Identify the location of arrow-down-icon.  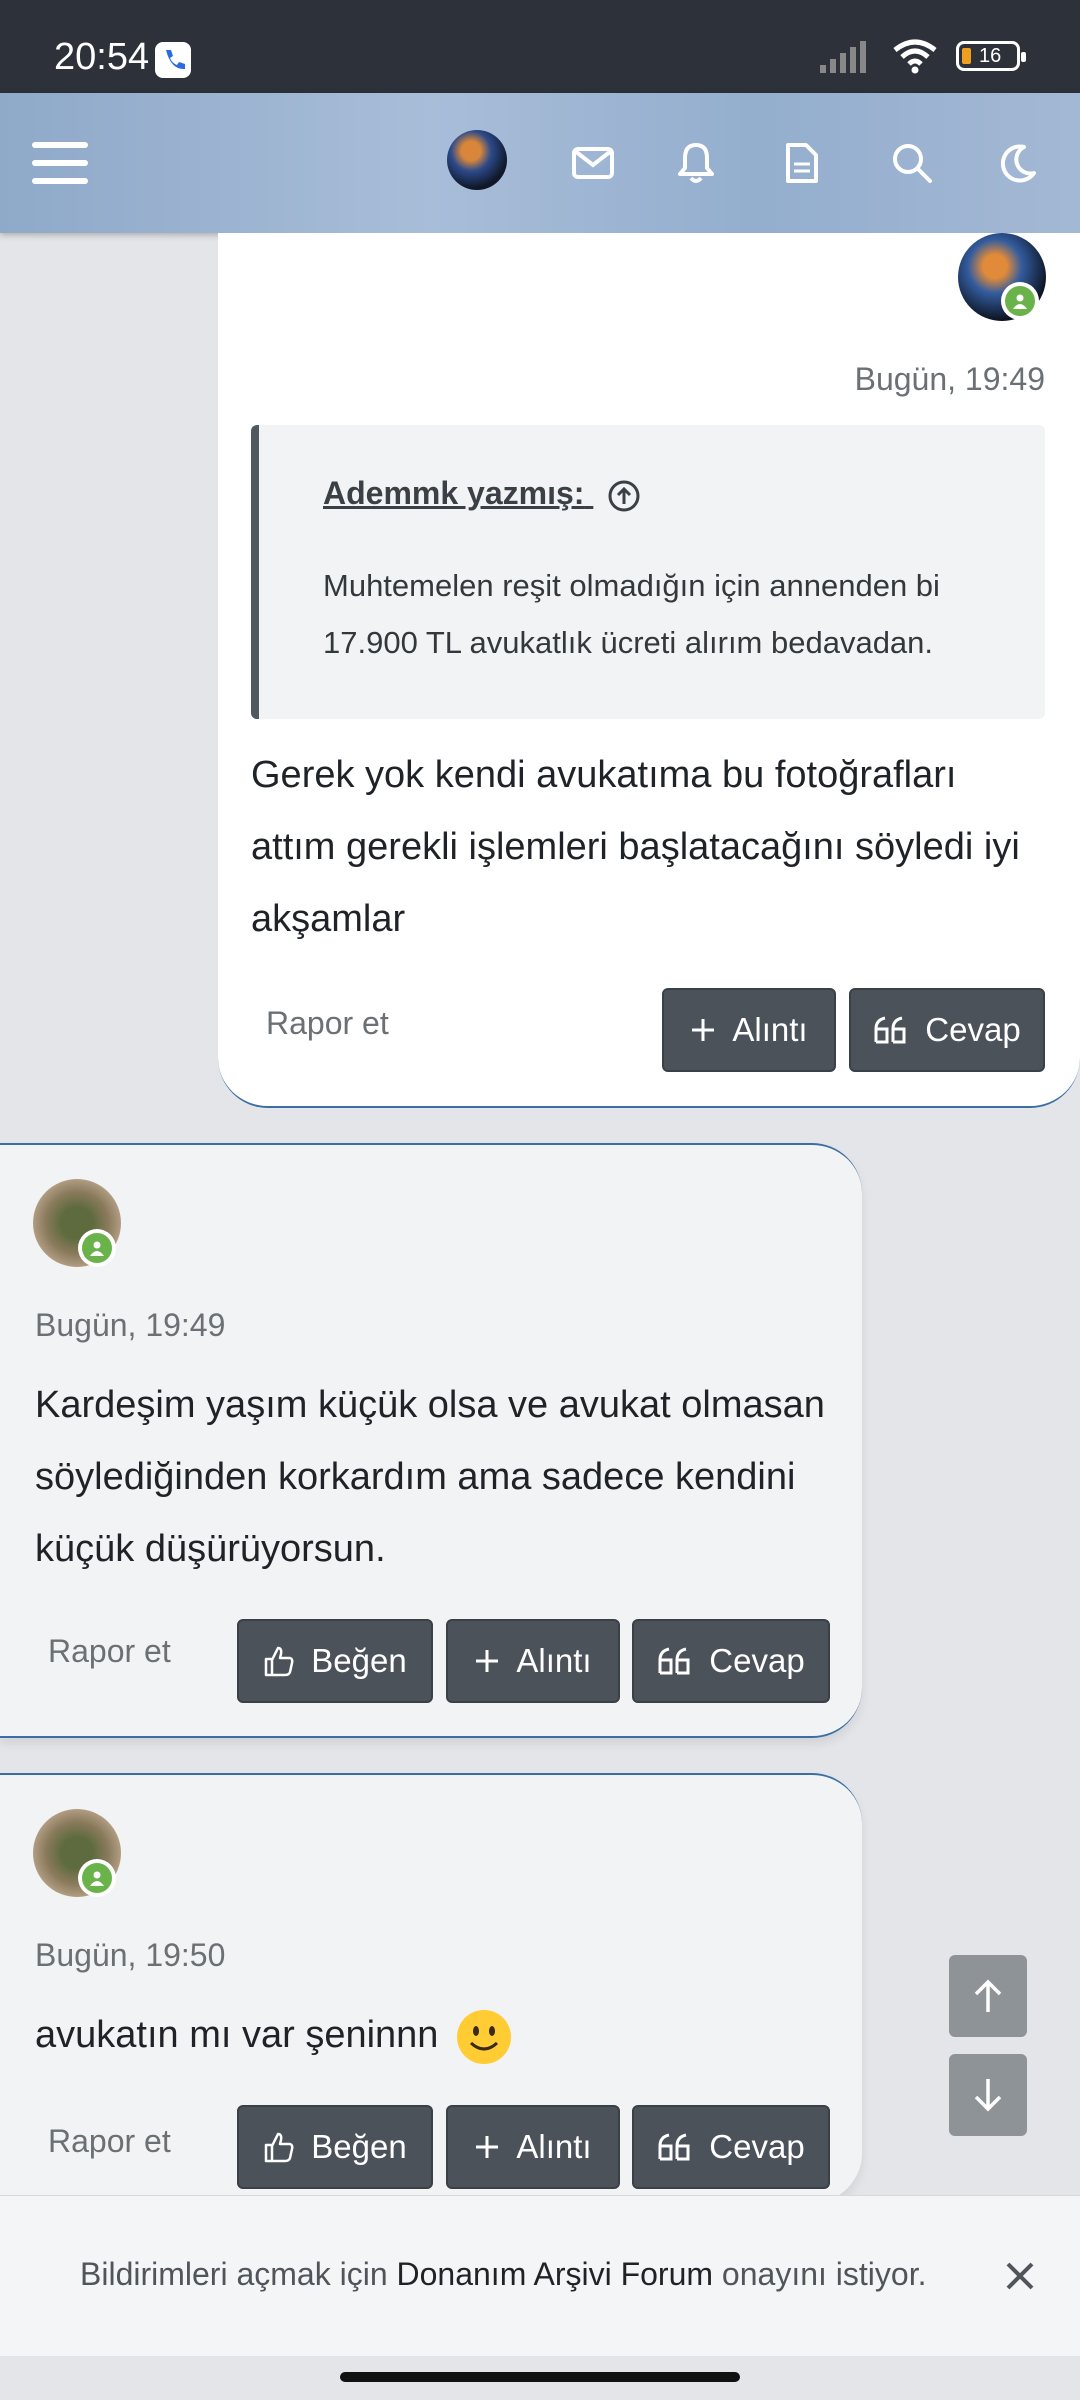
(988, 2095).